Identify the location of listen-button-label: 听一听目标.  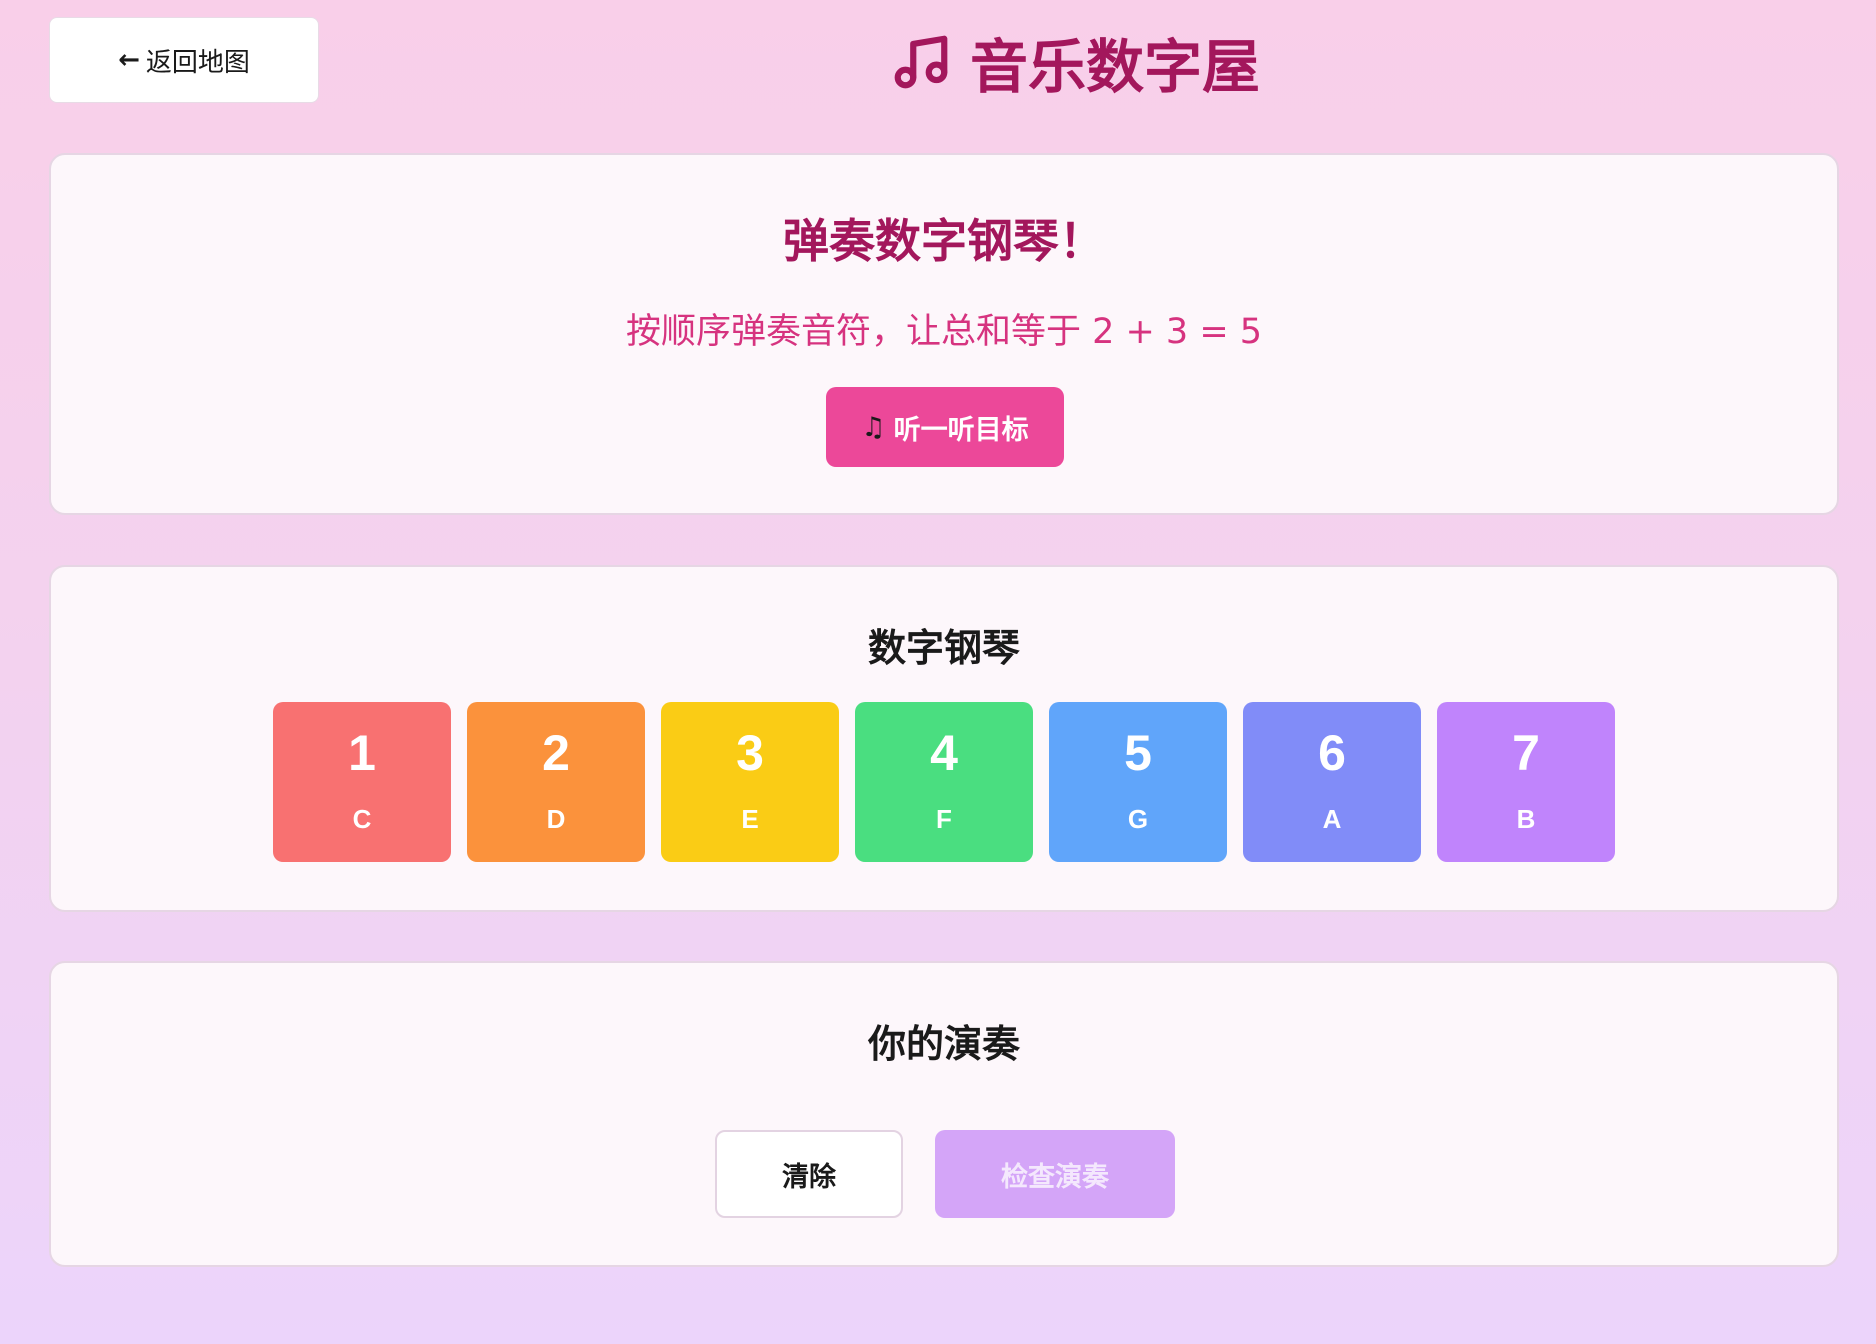
(961, 430).